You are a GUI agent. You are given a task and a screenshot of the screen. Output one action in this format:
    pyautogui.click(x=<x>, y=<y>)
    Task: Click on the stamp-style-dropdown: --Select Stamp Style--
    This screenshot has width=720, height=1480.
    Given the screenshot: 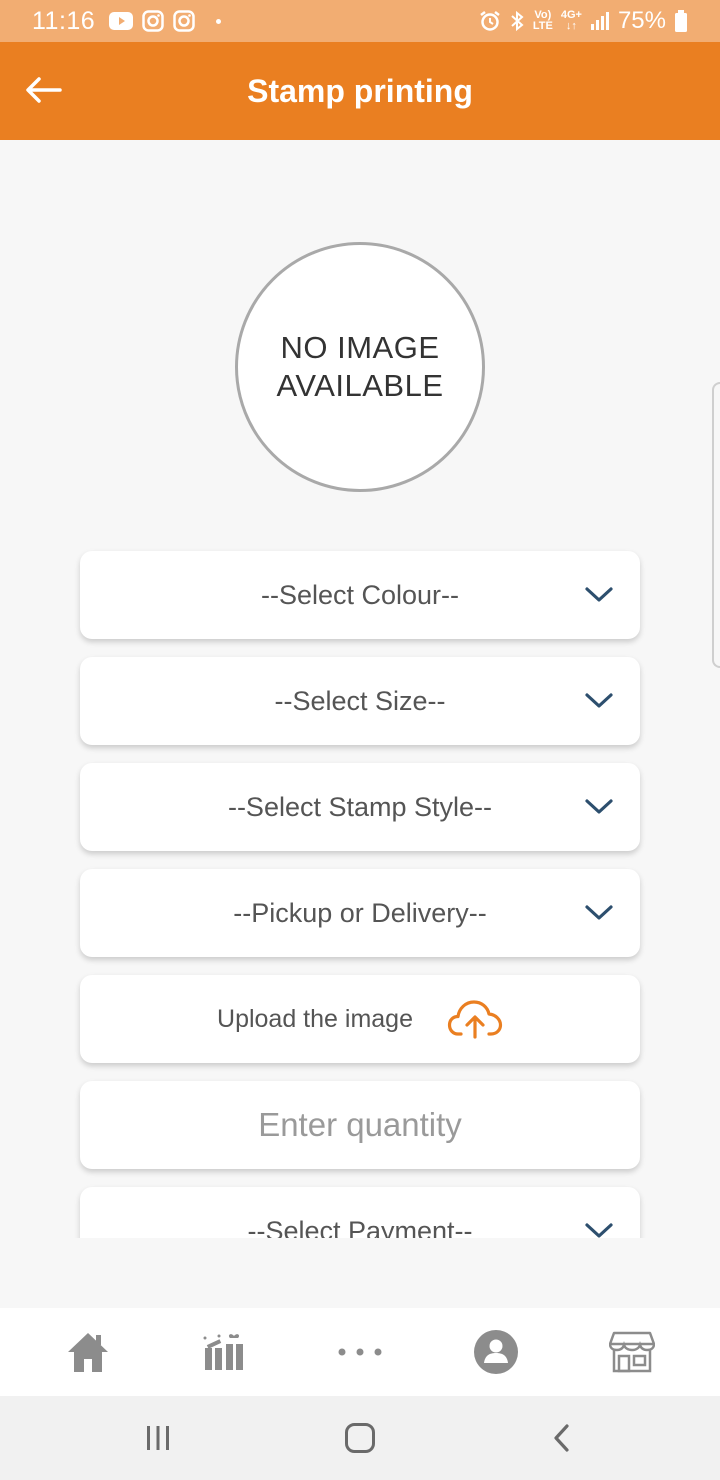 What is the action you would take?
    pyautogui.click(x=360, y=807)
    